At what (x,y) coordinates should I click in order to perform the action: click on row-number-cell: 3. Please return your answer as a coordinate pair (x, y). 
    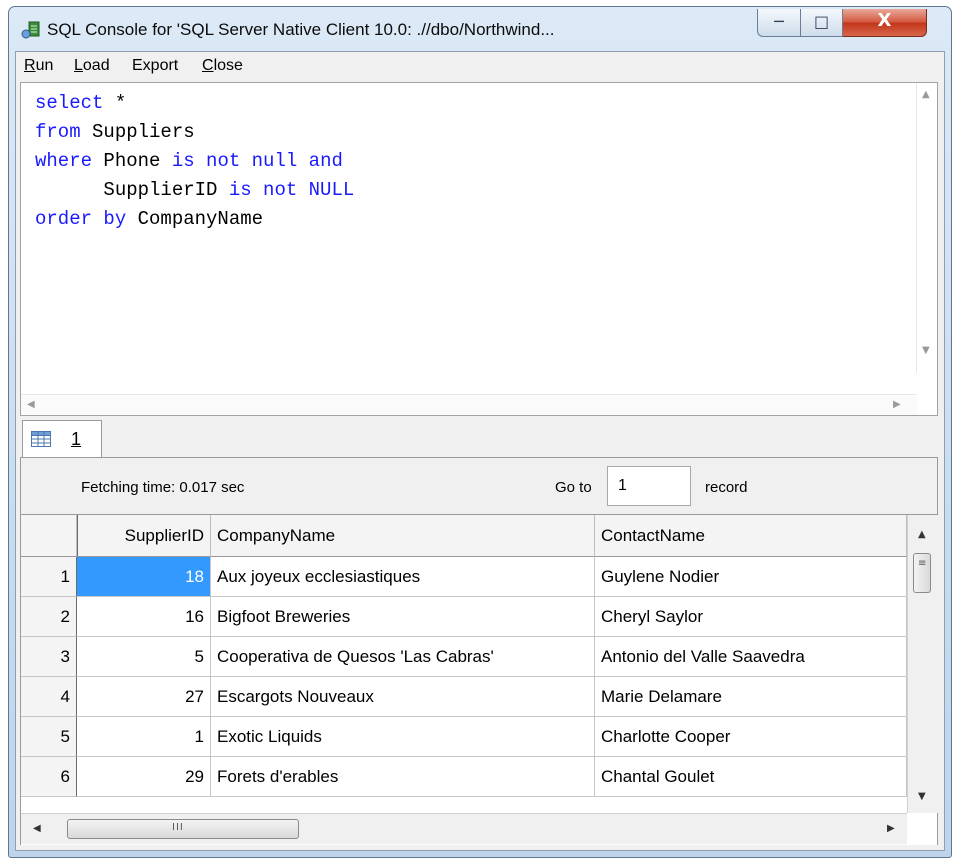
    Looking at the image, I should click on (49, 657).